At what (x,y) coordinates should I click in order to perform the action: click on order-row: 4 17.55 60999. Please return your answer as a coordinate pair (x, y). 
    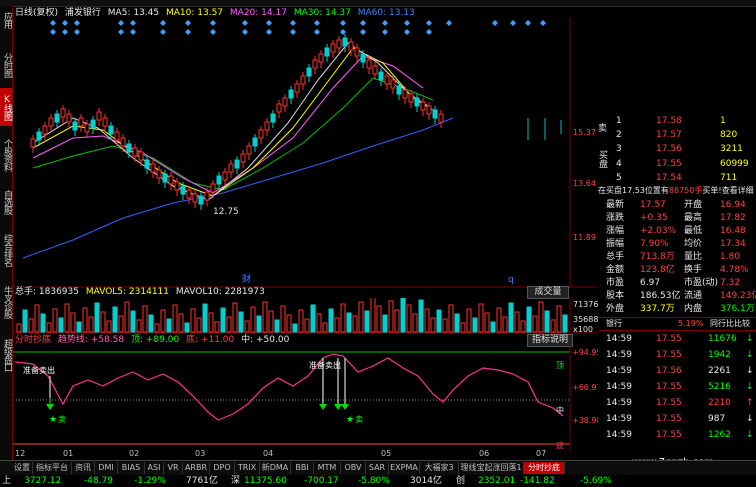
    Looking at the image, I should click on (677, 164).